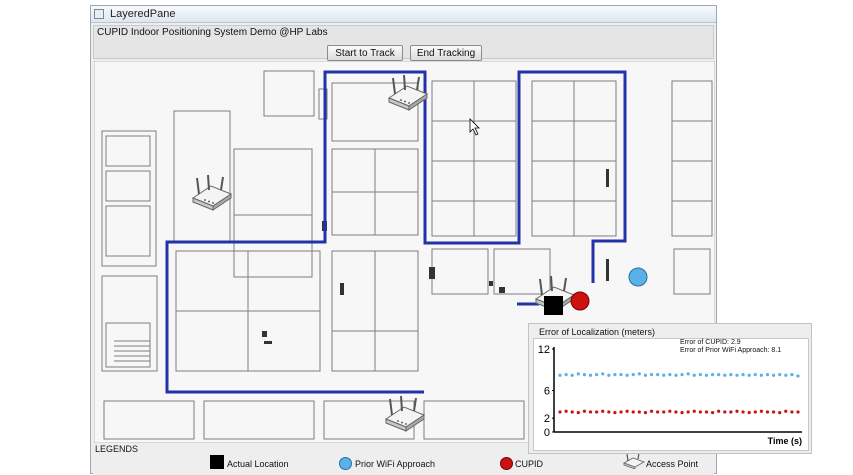  What do you see at coordinates (672, 464) in the screenshot?
I see `legend-ap-label: Access Point` at bounding box center [672, 464].